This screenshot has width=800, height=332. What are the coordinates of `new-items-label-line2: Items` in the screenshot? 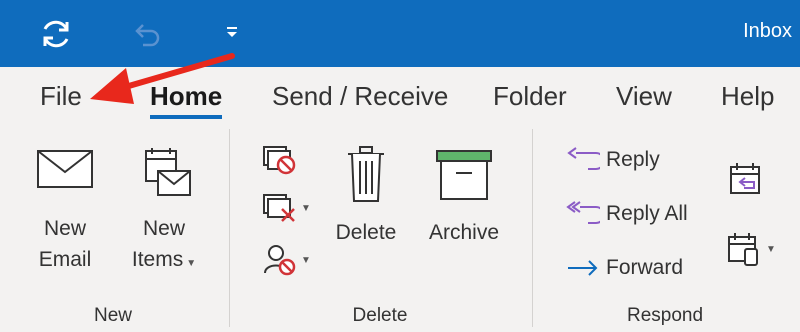 It's located at (157, 259).